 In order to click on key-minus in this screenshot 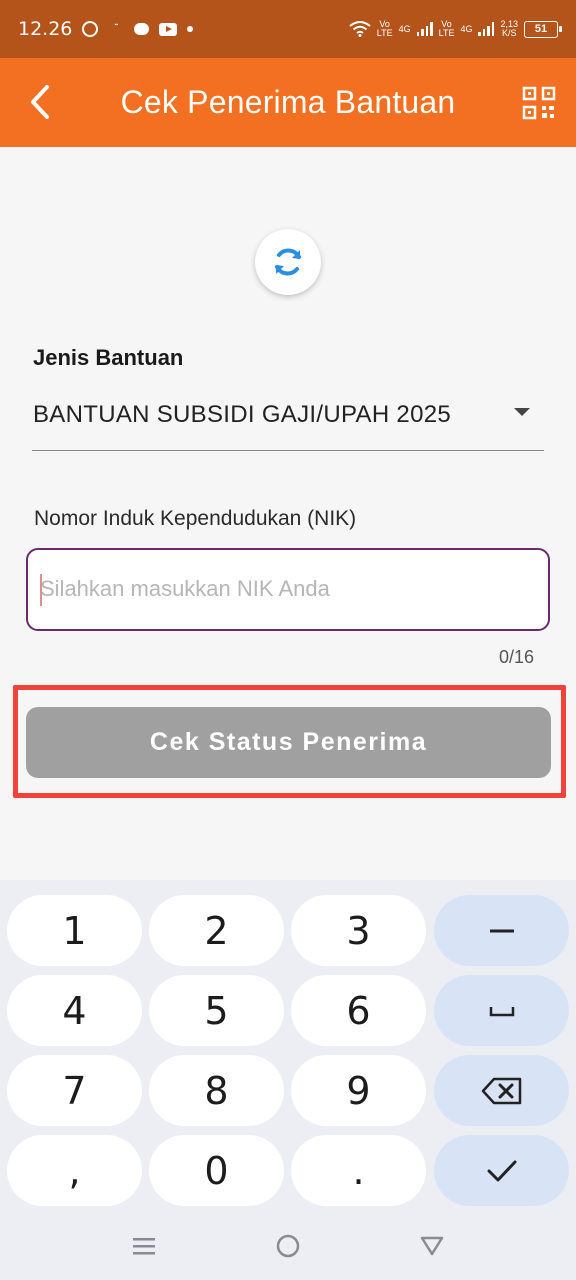, I will do `click(501, 930)`.